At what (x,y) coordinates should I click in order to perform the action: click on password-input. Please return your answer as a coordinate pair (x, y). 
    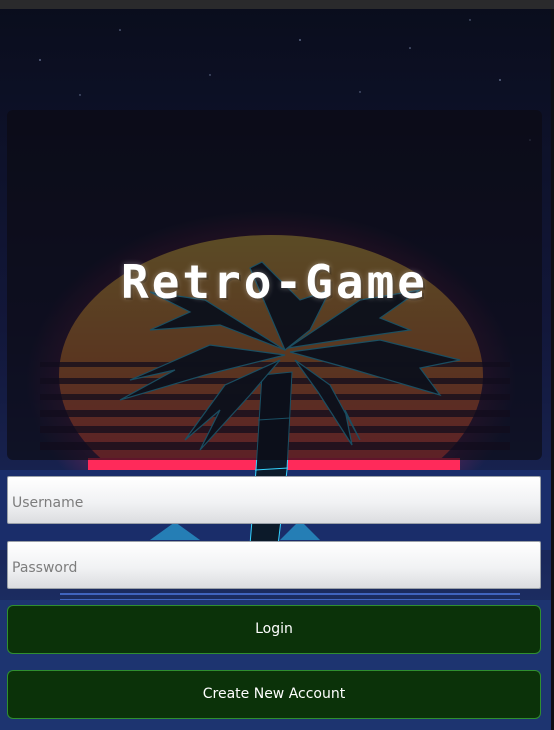
    Looking at the image, I should click on (274, 565).